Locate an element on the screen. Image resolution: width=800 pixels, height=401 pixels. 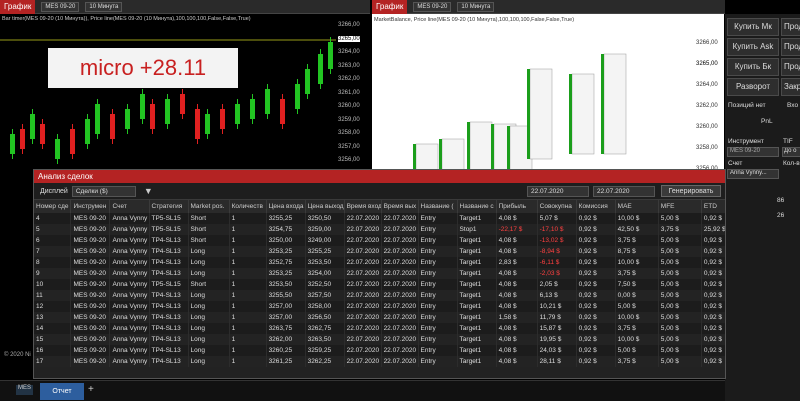
buy-market-button: Купить Мк is located at coordinates (753, 27).